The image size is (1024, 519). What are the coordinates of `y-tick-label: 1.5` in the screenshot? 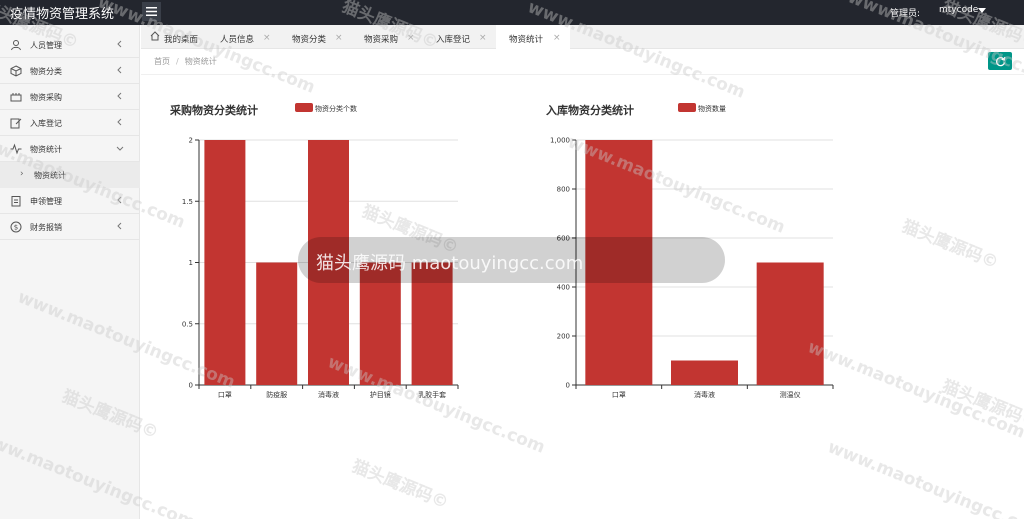 It's located at (187, 202).